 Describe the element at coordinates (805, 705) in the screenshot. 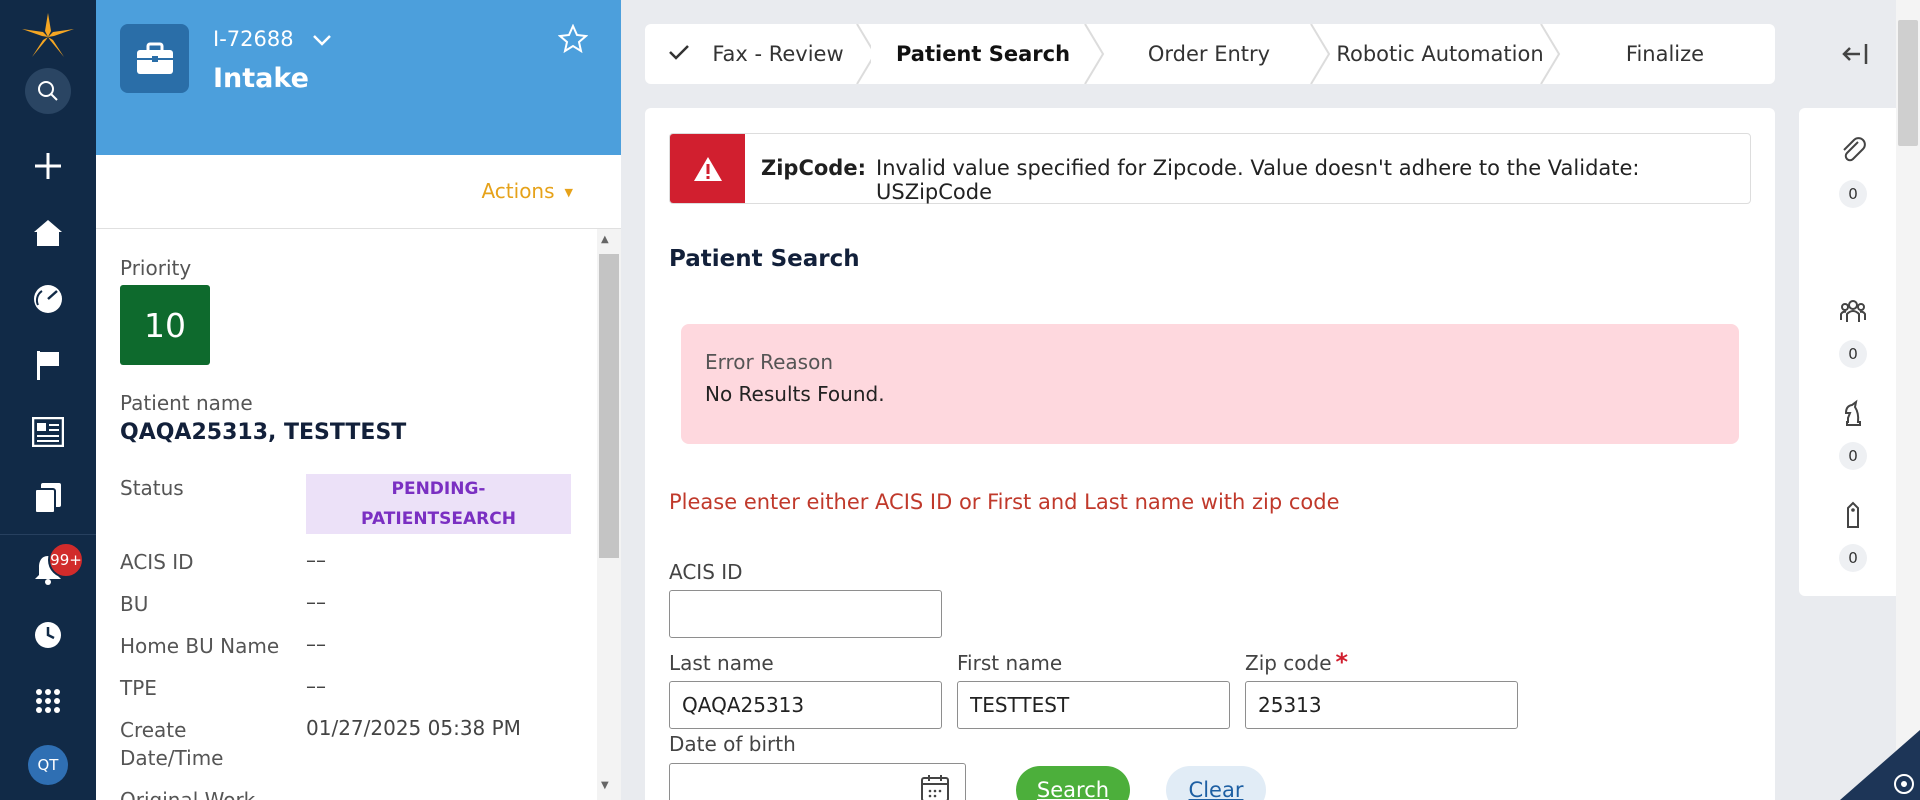

I see `last-name-input` at that location.